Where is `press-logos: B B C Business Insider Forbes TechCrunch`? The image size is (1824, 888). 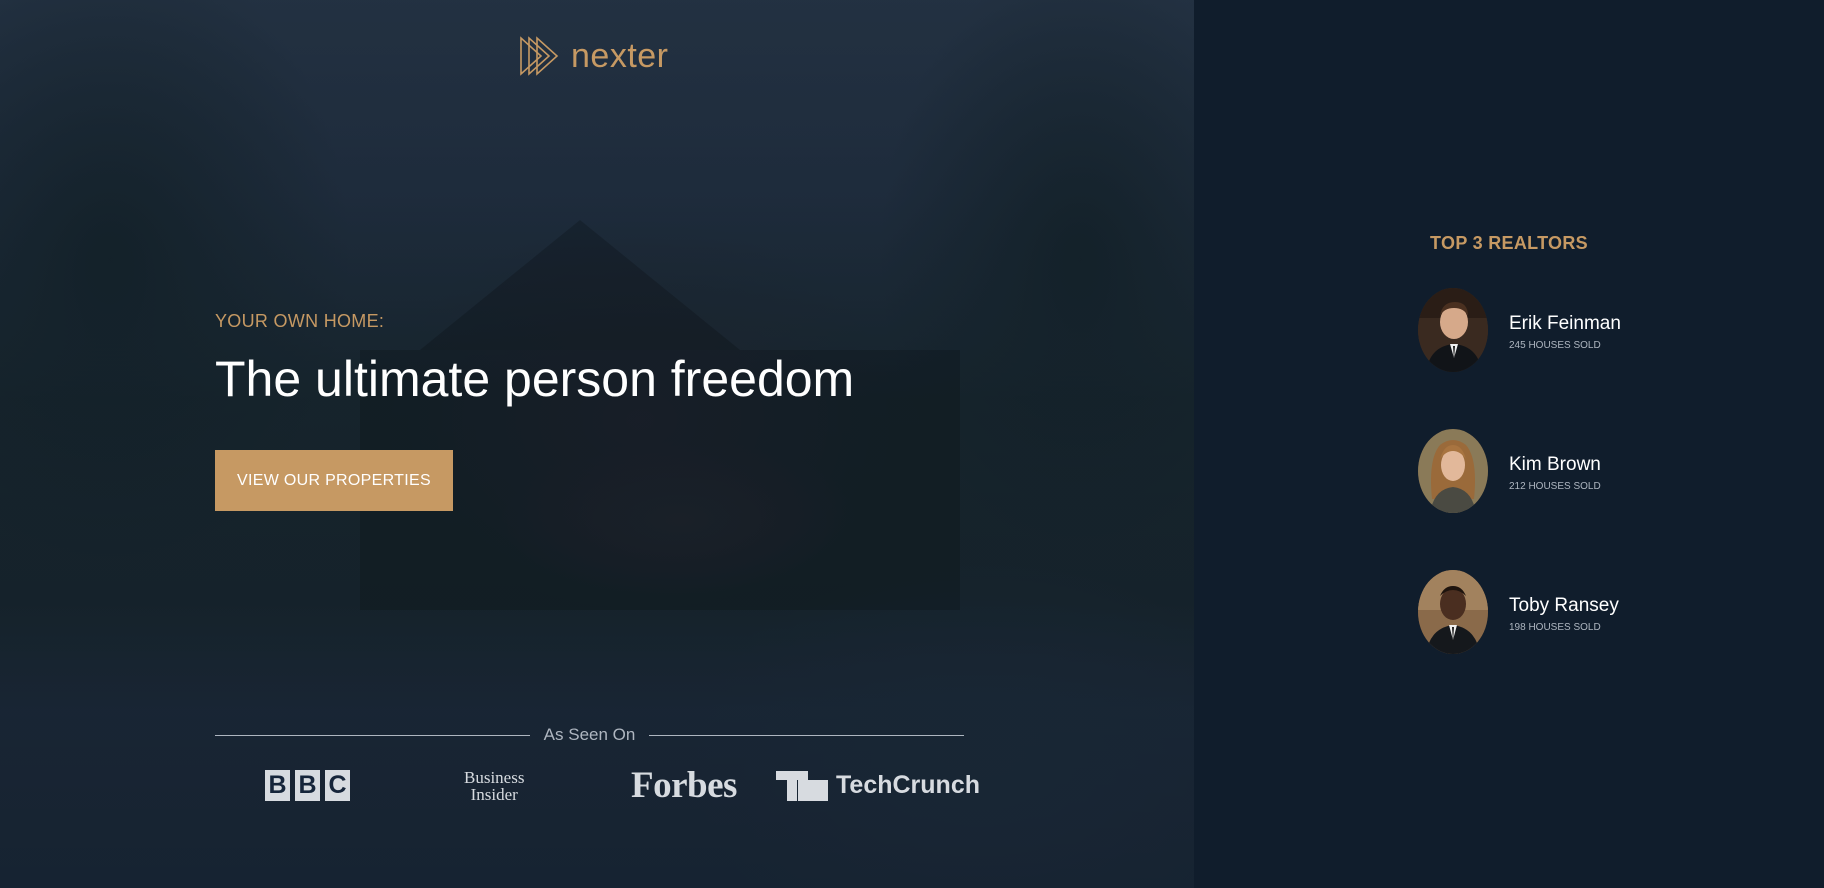 press-logos: B B C Business Insider Forbes TechCrunch is located at coordinates (597, 785).